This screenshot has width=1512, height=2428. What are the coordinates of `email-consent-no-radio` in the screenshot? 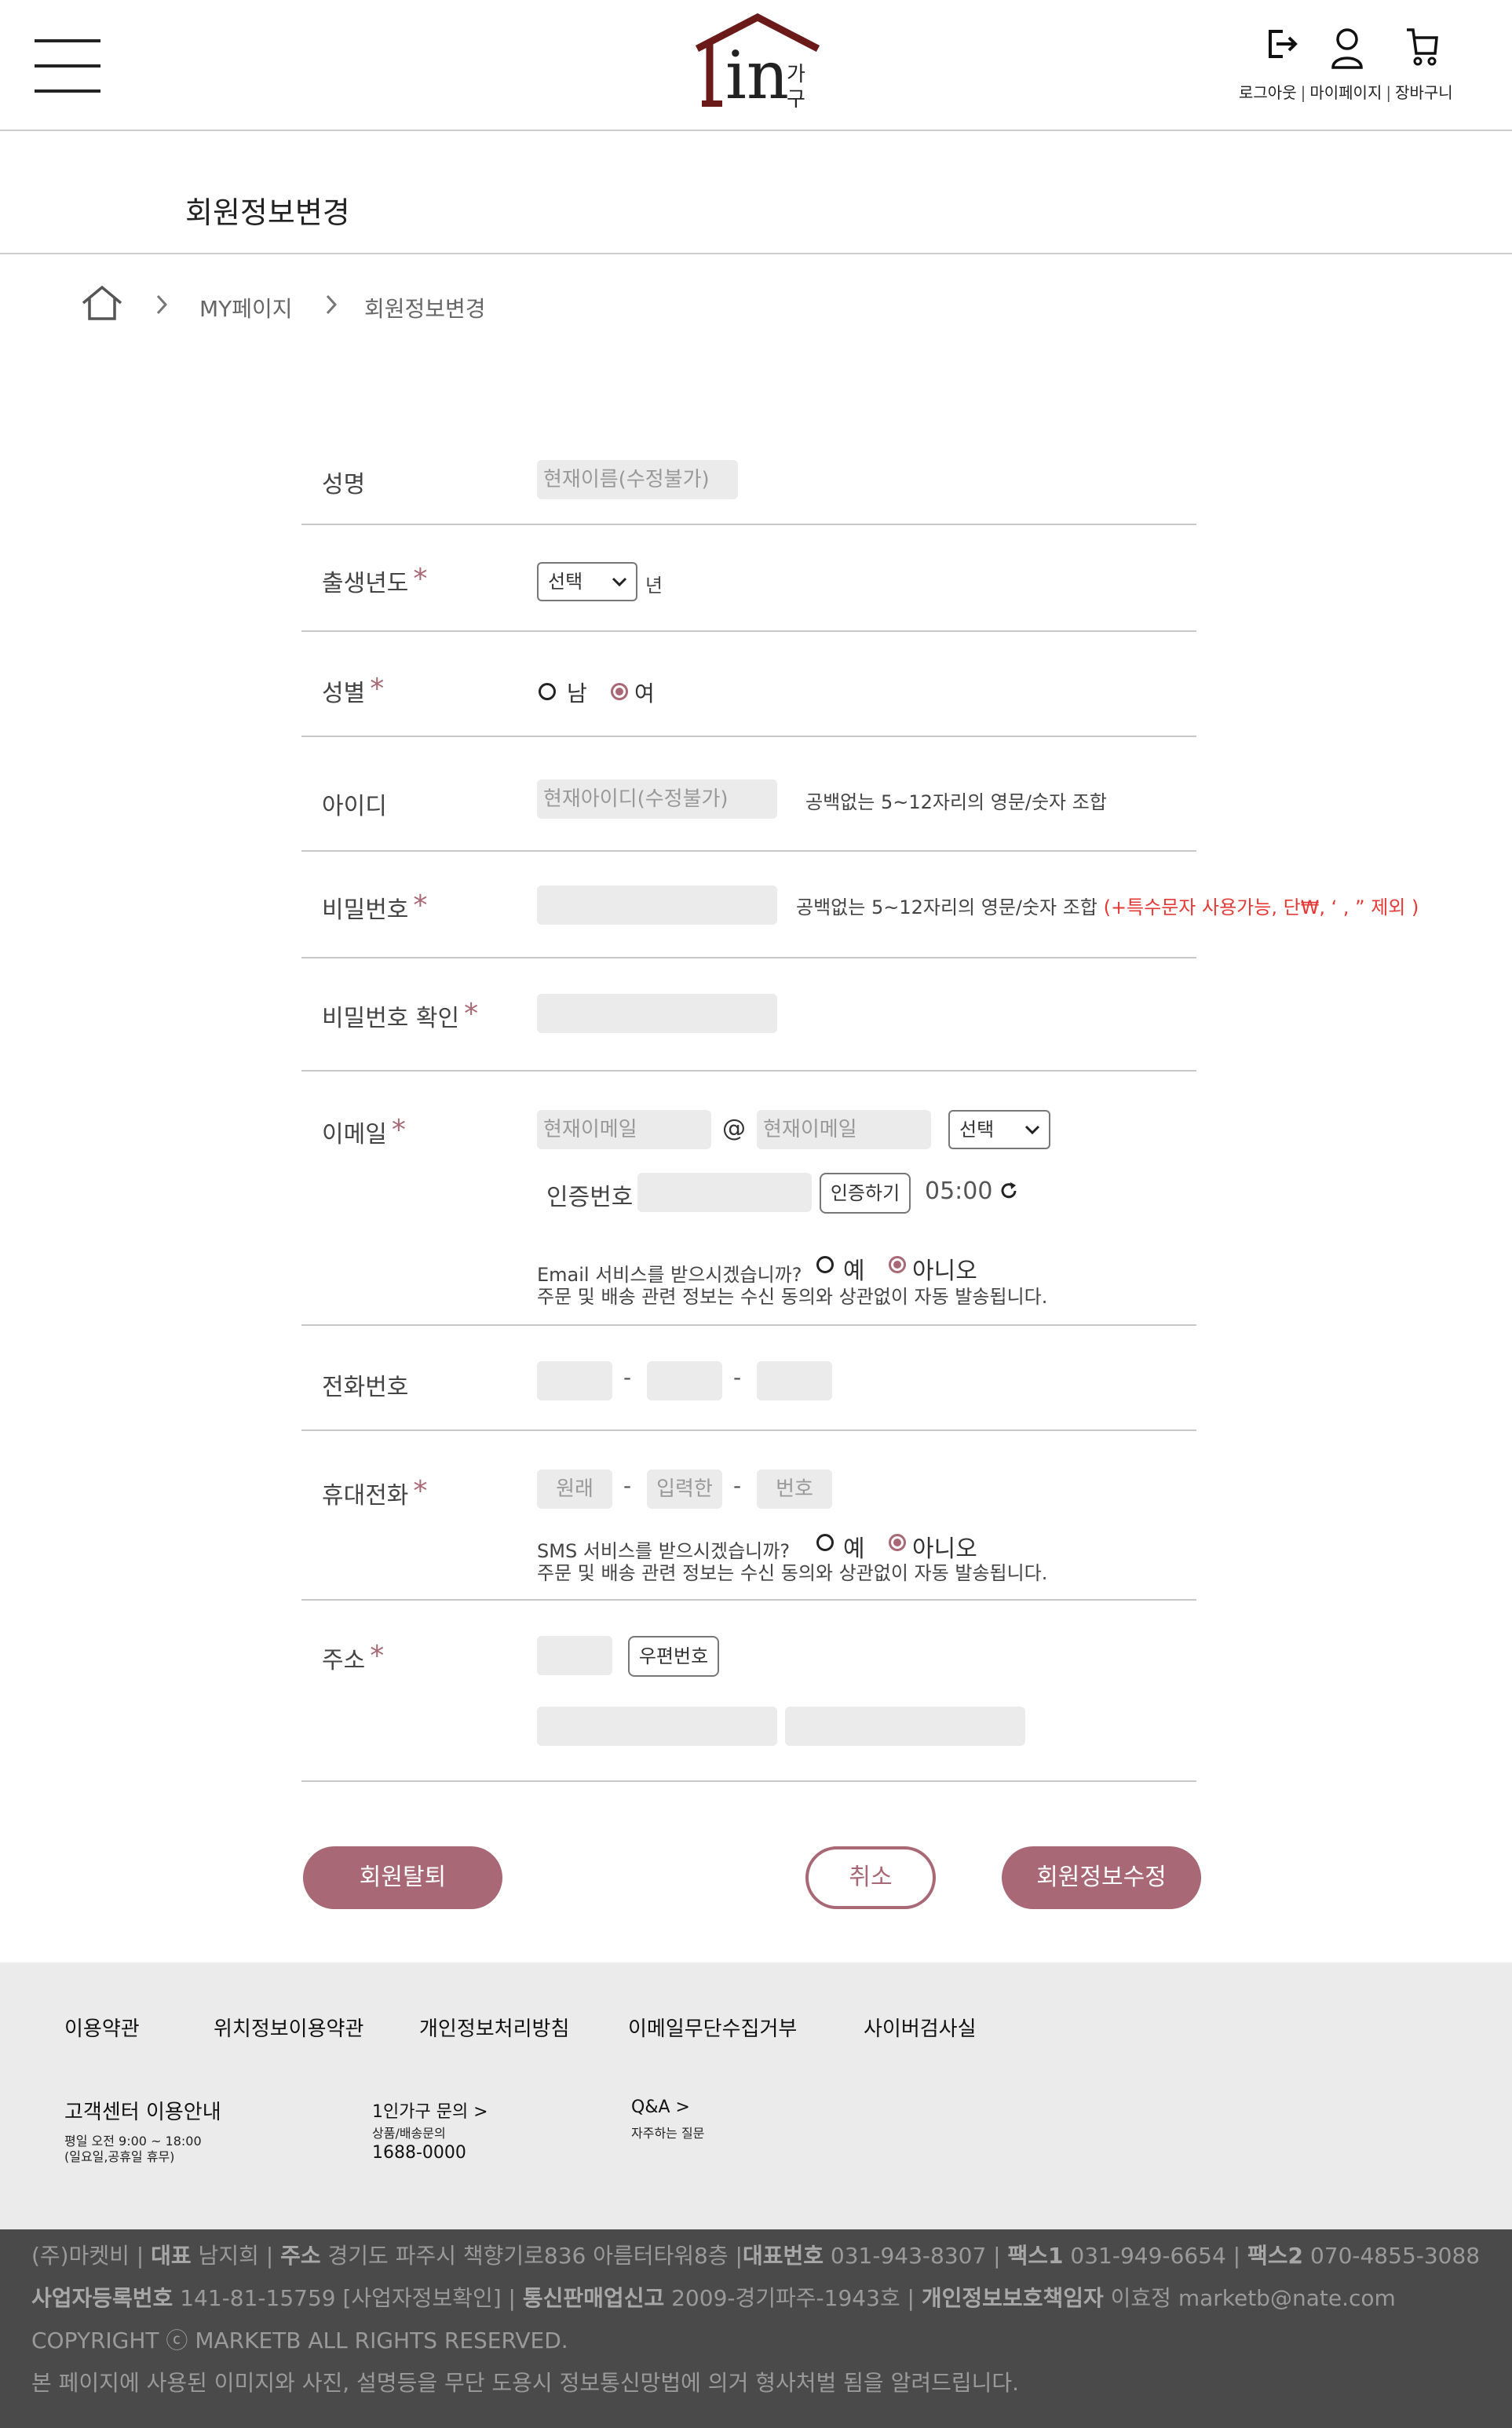 It's located at (897, 1264).